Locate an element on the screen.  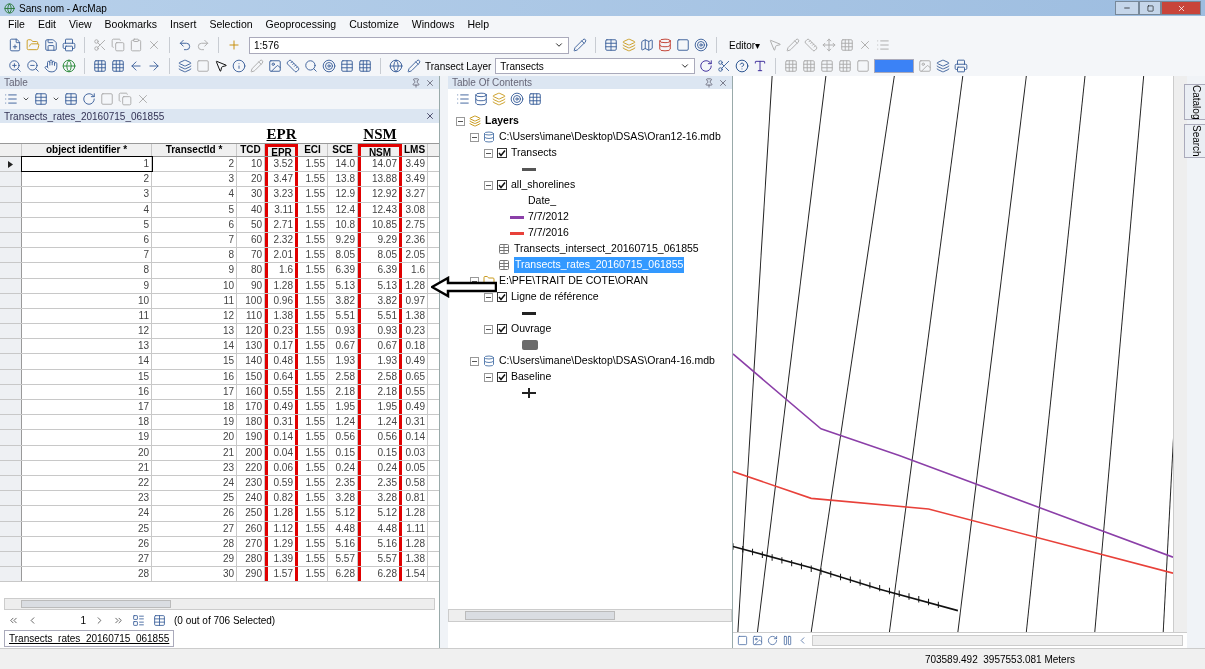
toc-item: Transects is located at coordinates (534, 153).